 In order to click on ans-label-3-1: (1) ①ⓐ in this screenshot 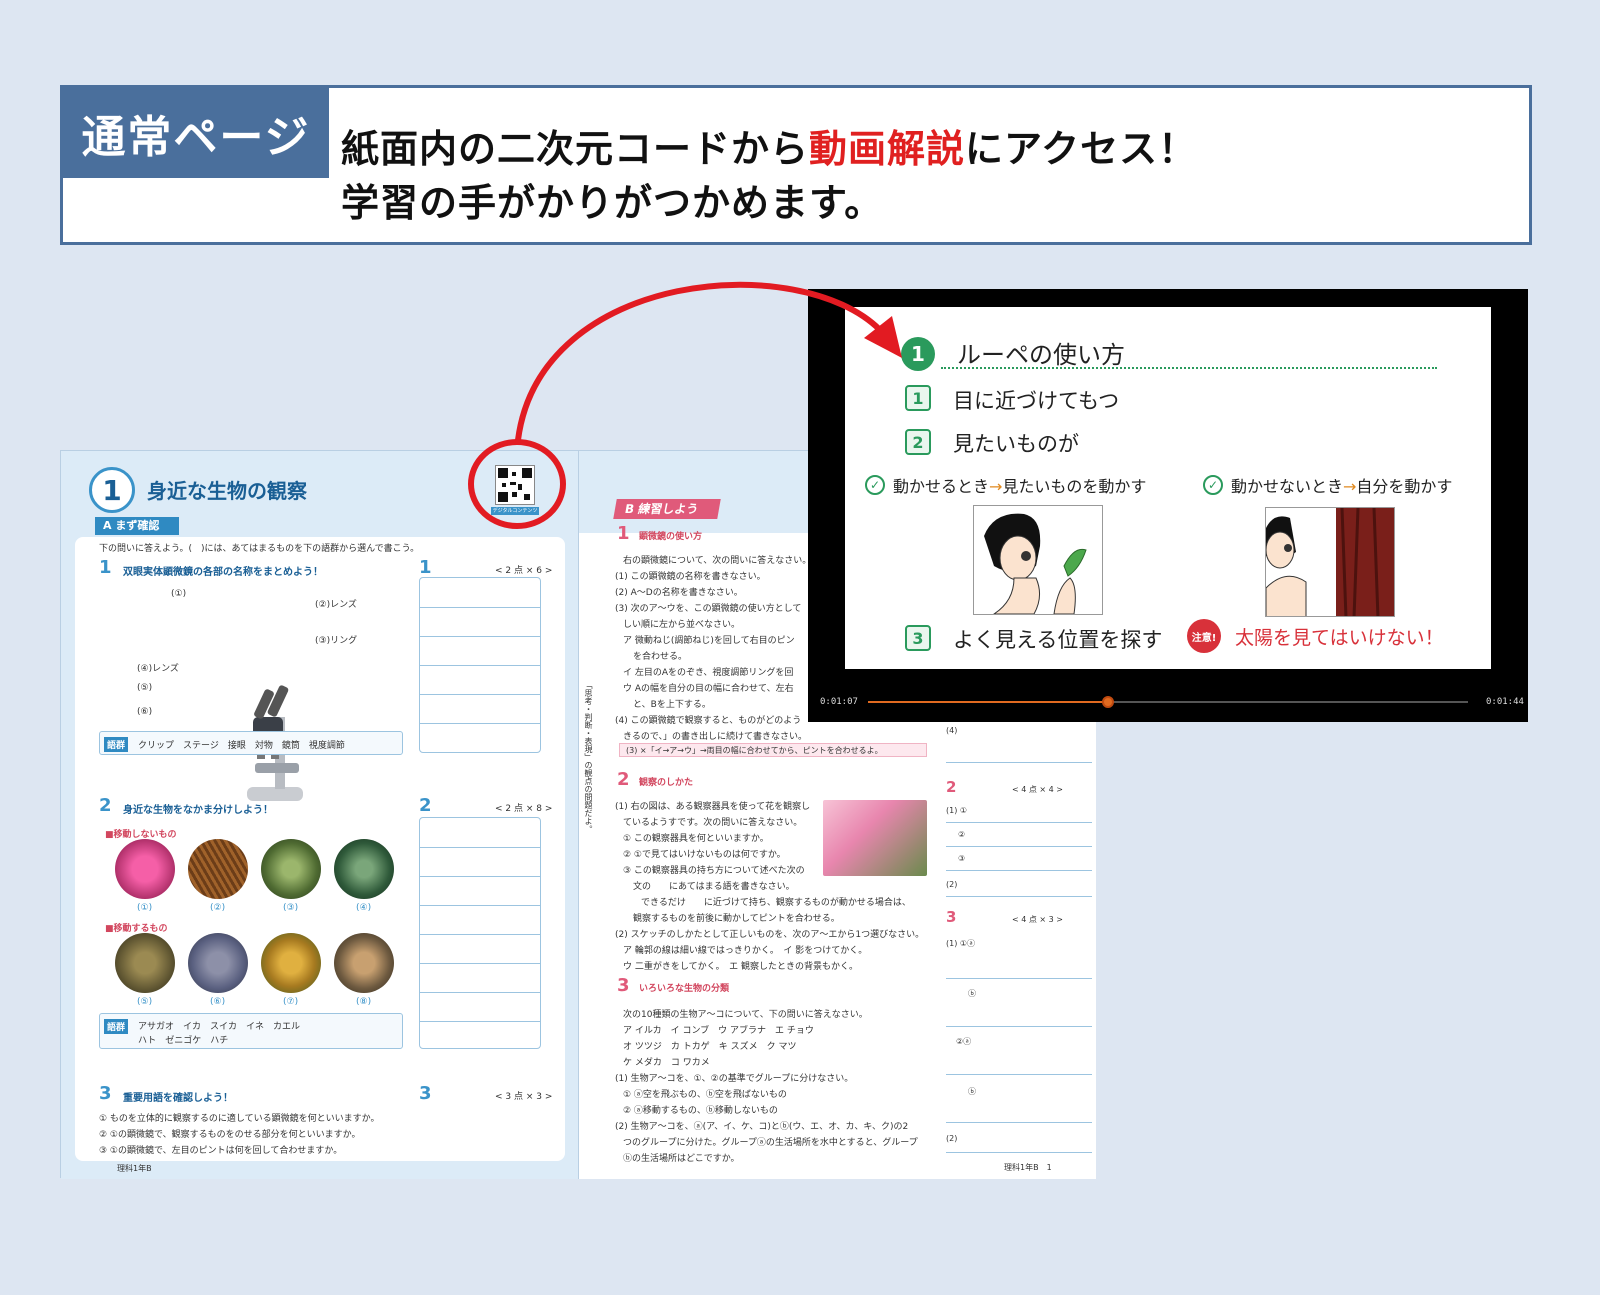, I will do `click(961, 943)`.